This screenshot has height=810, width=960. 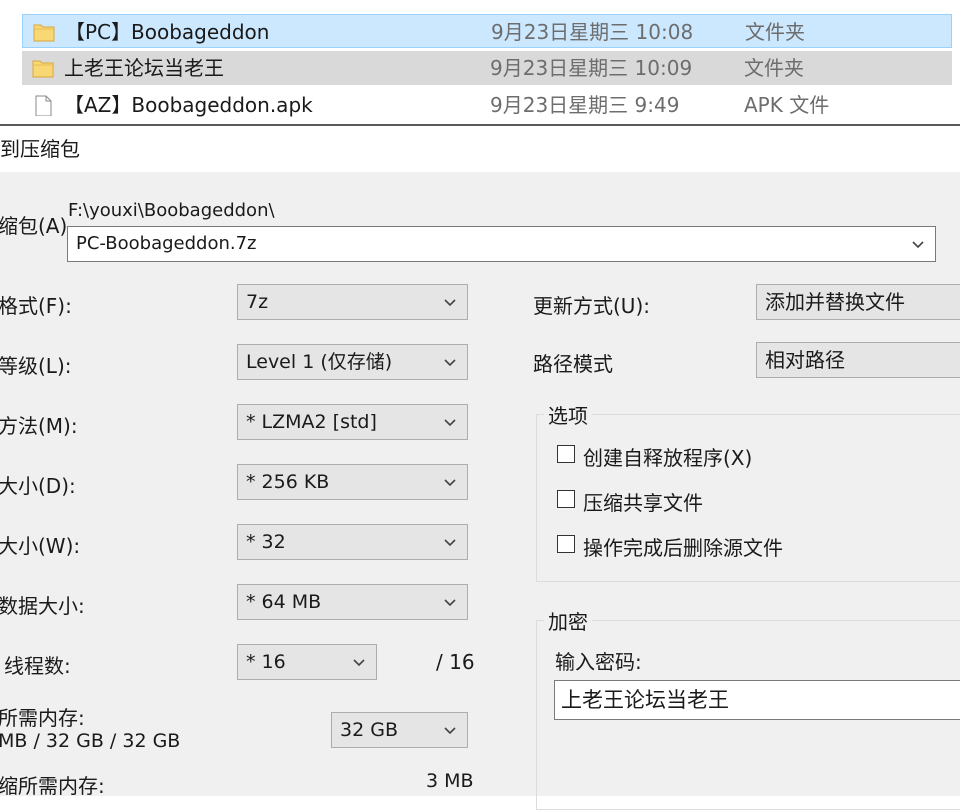 What do you see at coordinates (352, 542) in the screenshot?
I see `word-size-select: * 32` at bounding box center [352, 542].